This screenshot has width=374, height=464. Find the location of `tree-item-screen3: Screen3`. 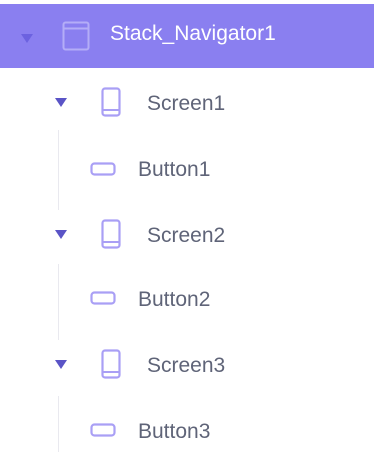

tree-item-screen3: Screen3 is located at coordinates (187, 363).